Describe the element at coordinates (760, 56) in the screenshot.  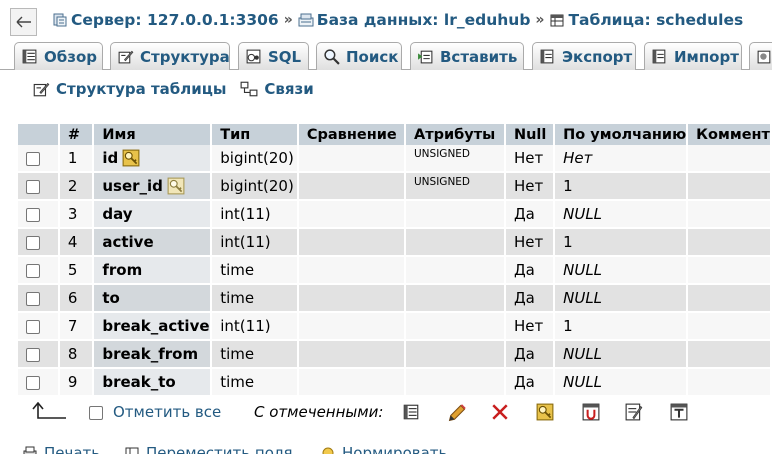
I see `tab-more` at that location.